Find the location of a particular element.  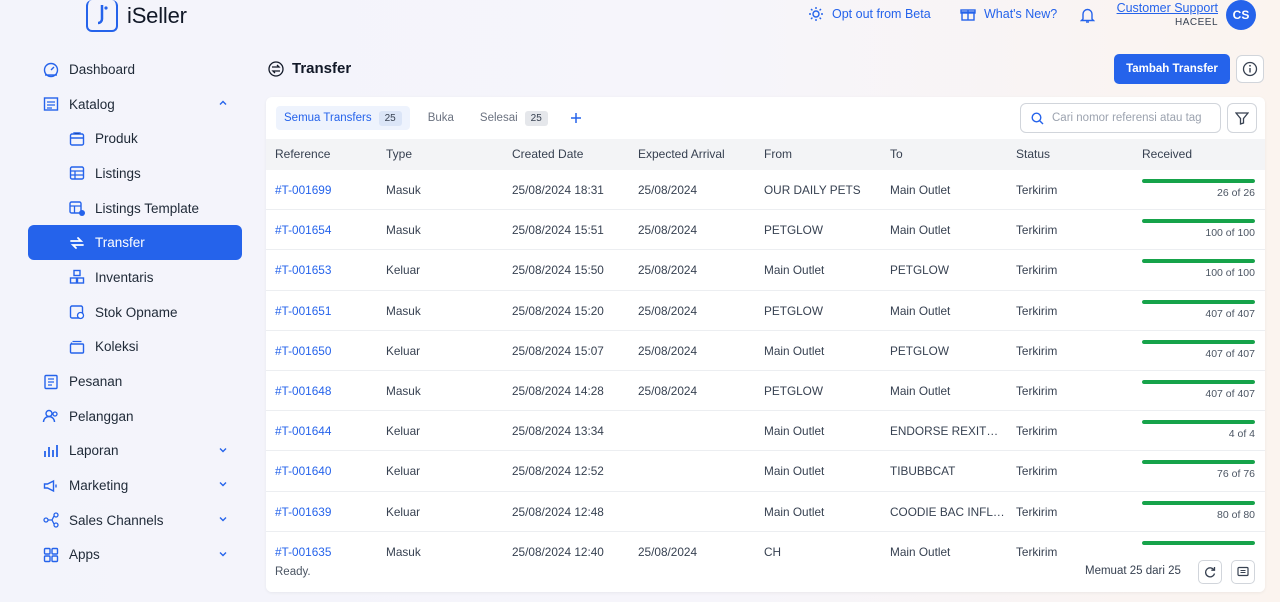

filter-icon is located at coordinates (1242, 118).